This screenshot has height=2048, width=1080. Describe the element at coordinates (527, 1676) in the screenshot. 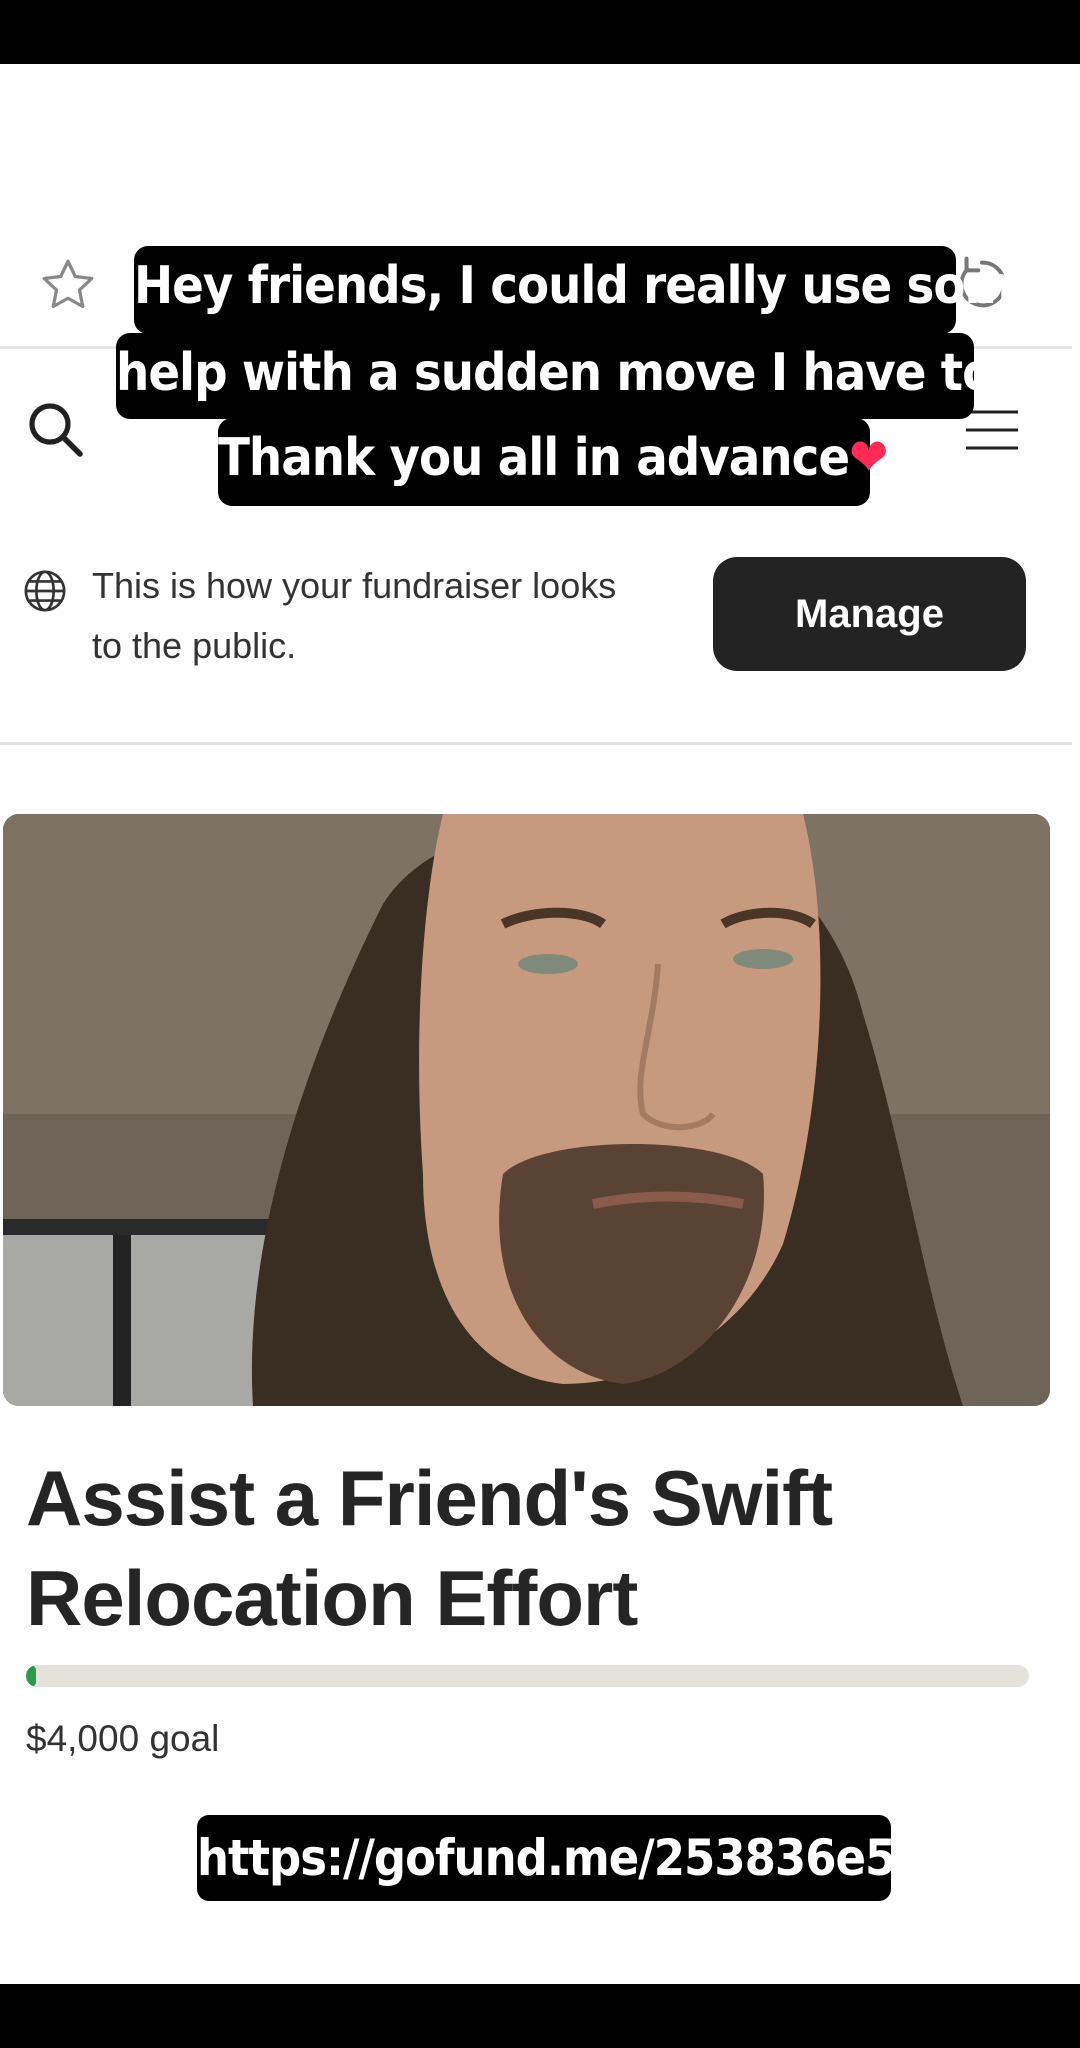

I see `progress-bar` at that location.